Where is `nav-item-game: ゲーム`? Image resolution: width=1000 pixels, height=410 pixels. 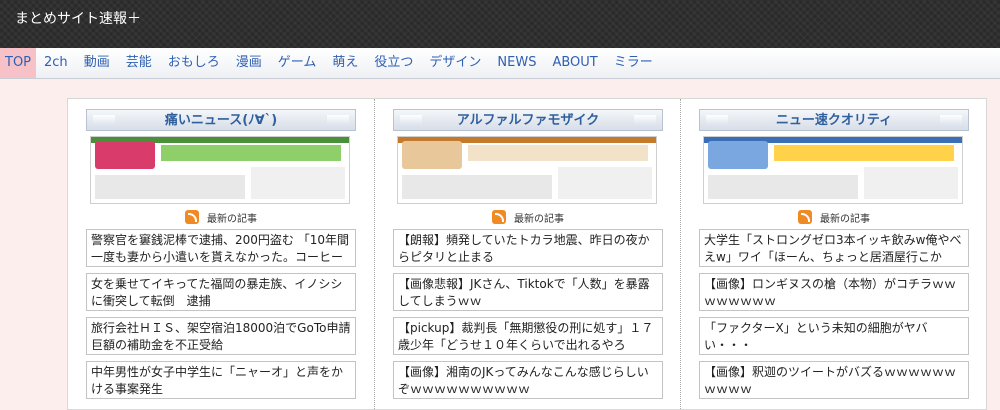 nav-item-game: ゲーム is located at coordinates (297, 63).